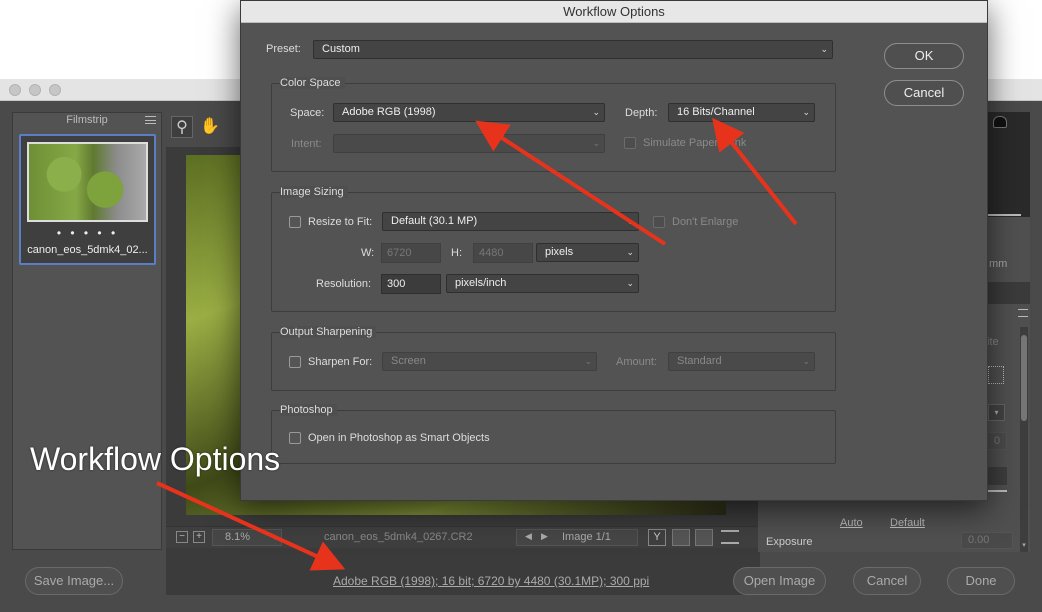 The width and height of the screenshot is (1042, 612). What do you see at coordinates (996, 375) in the screenshot?
I see `grid-view-icon` at bounding box center [996, 375].